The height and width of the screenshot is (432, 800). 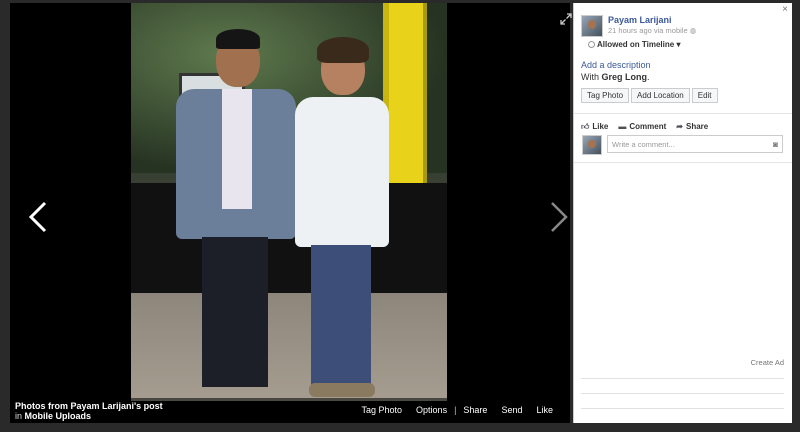 I want to click on tag-photo-action: Tag Photo, so click(x=382, y=410).